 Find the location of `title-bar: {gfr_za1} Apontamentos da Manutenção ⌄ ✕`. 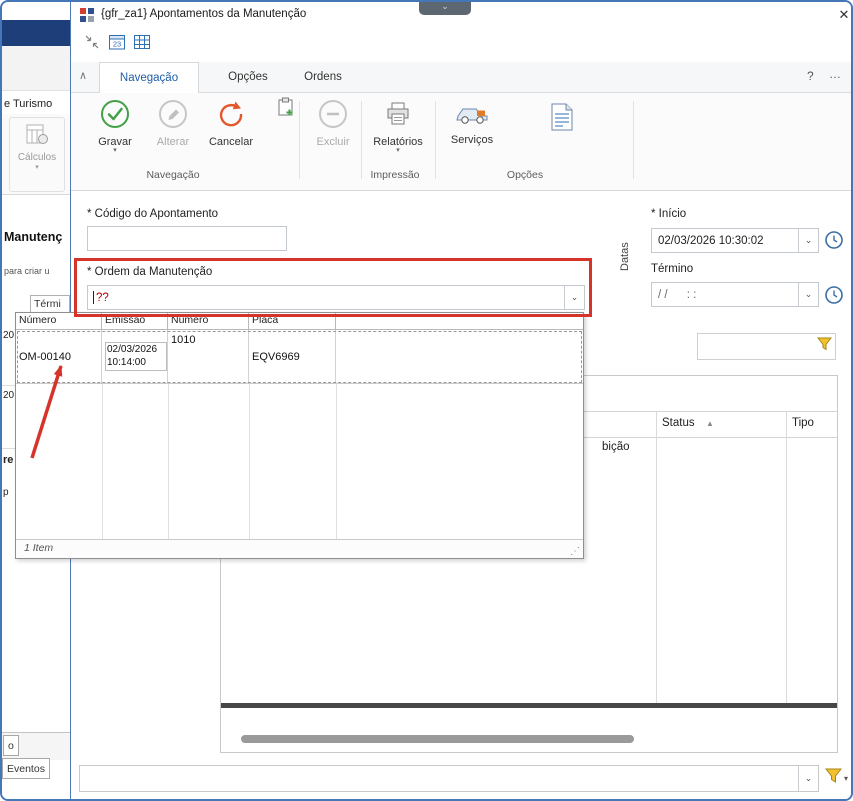

title-bar: {gfr_za1} Apontamentos da Manutenção ⌄ ✕ is located at coordinates (461, 15).